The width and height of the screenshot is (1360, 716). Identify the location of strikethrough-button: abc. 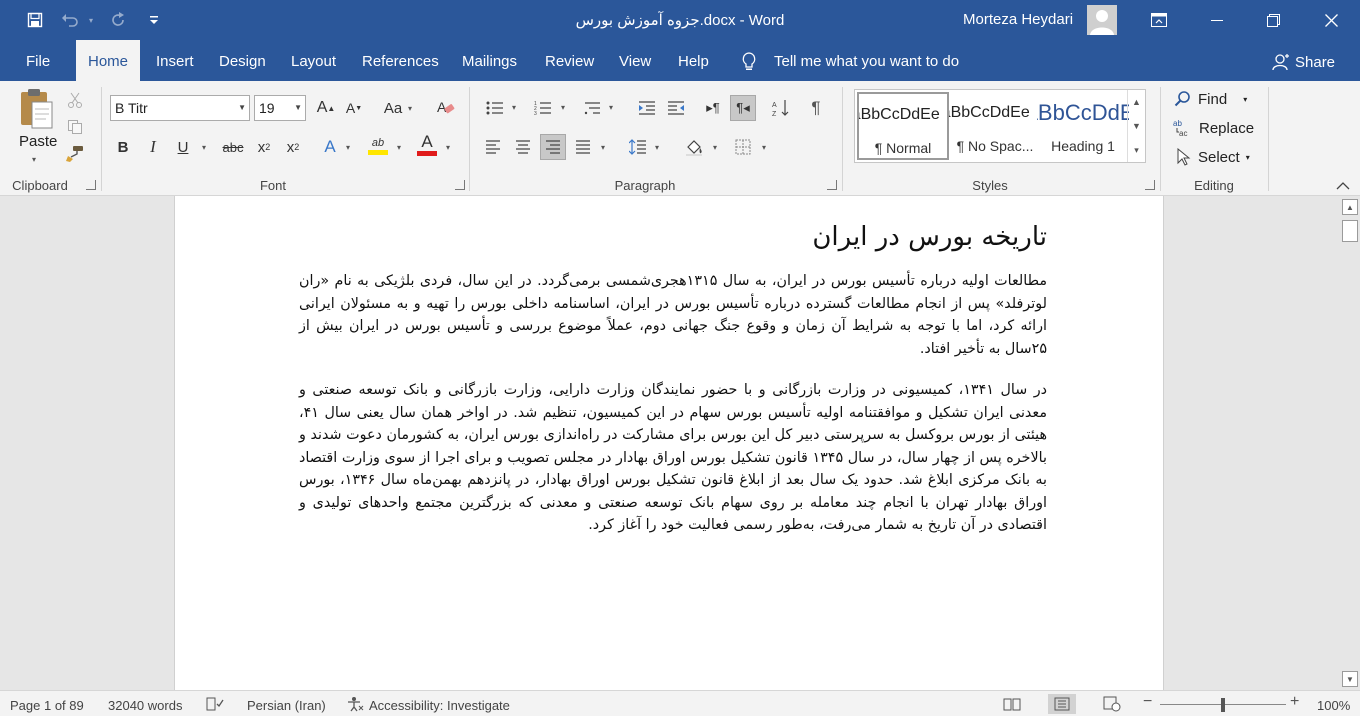
(233, 147).